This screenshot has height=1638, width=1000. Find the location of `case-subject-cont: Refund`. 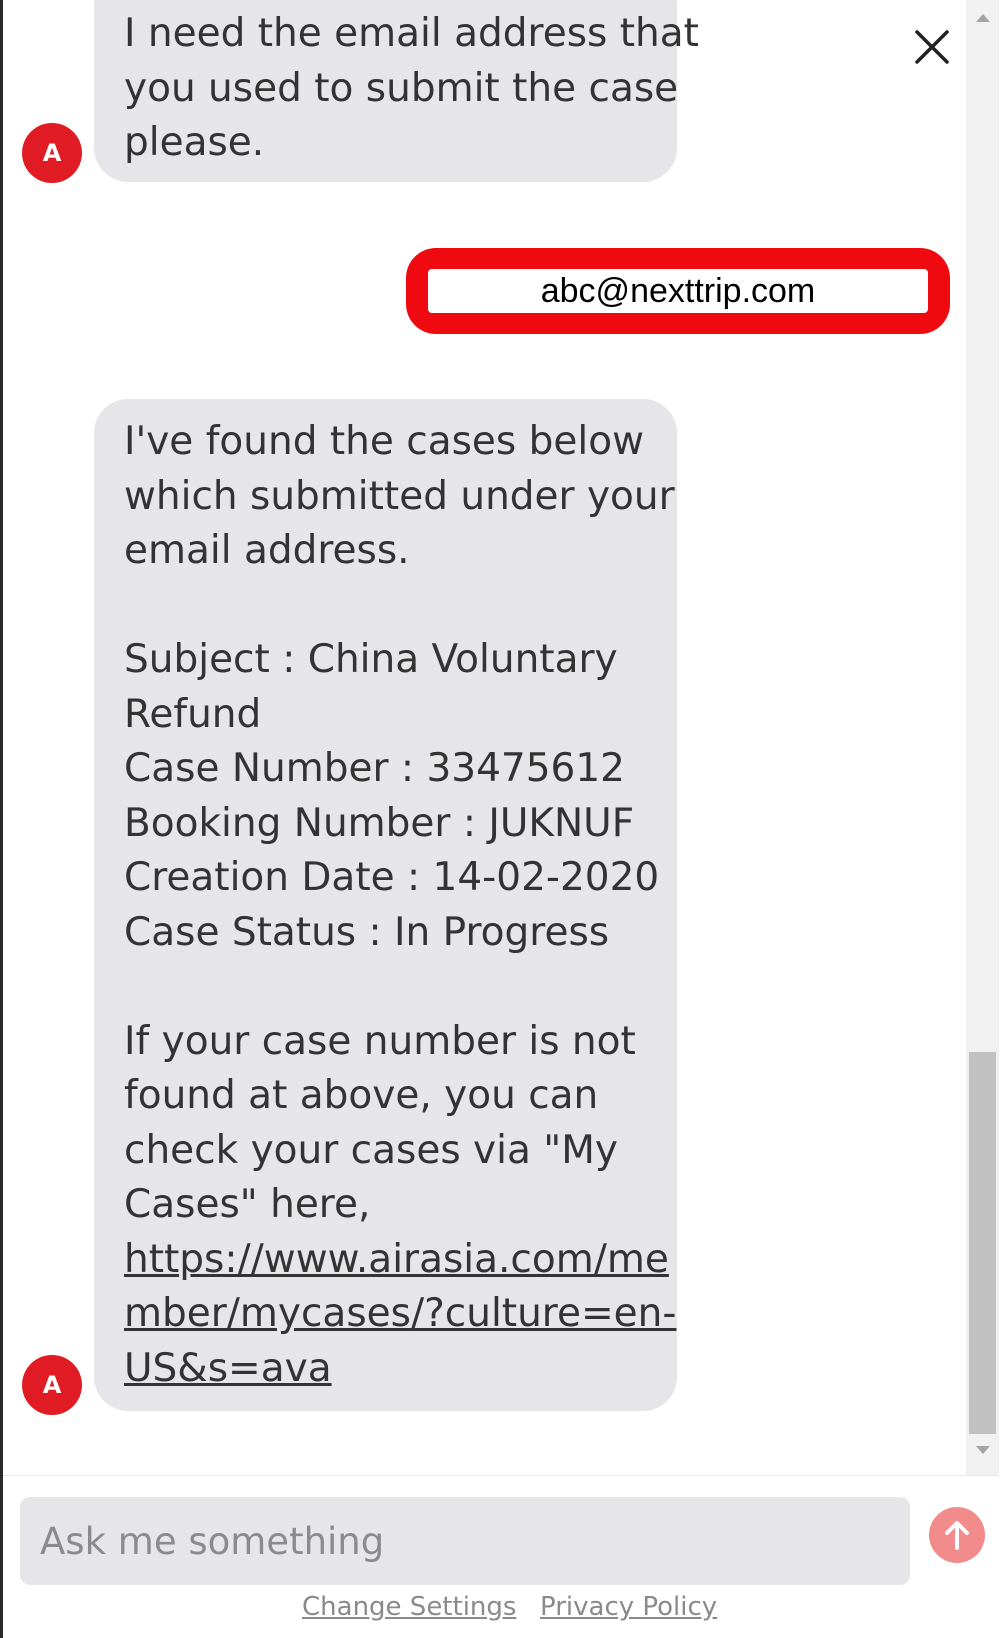

case-subject-cont: Refund is located at coordinates (193, 714).